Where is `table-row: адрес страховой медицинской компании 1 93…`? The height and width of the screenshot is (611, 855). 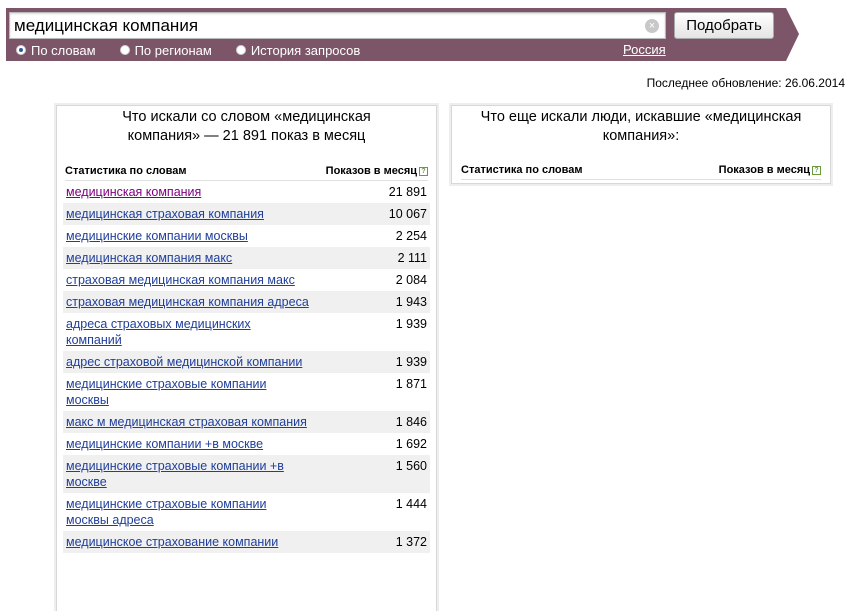 table-row: адрес страховой медицинской компании 1 93… is located at coordinates (246, 362).